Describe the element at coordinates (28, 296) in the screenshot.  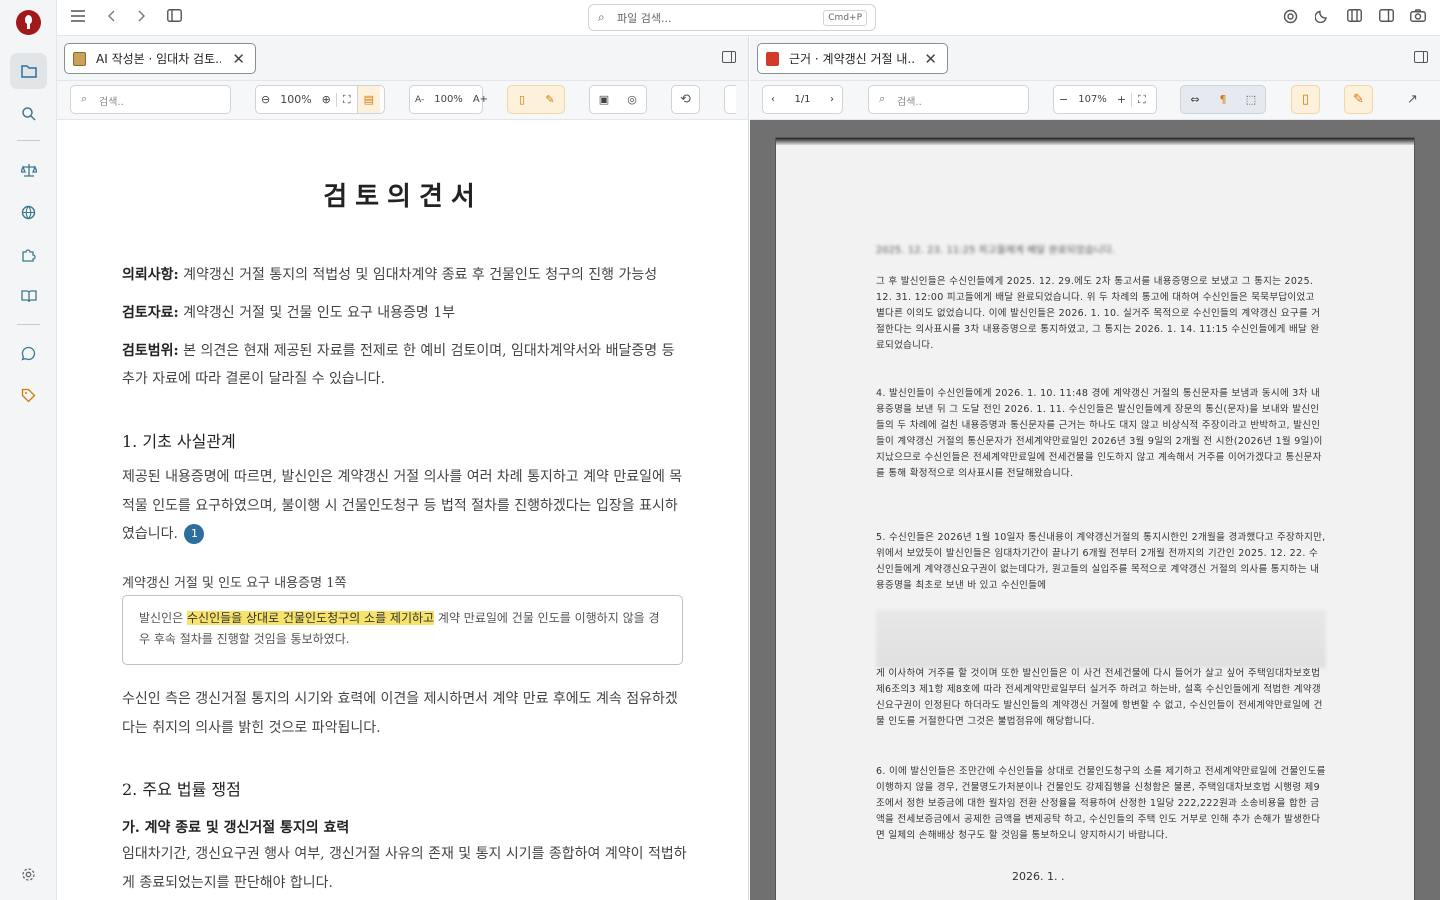
I see `library-nav-button` at that location.